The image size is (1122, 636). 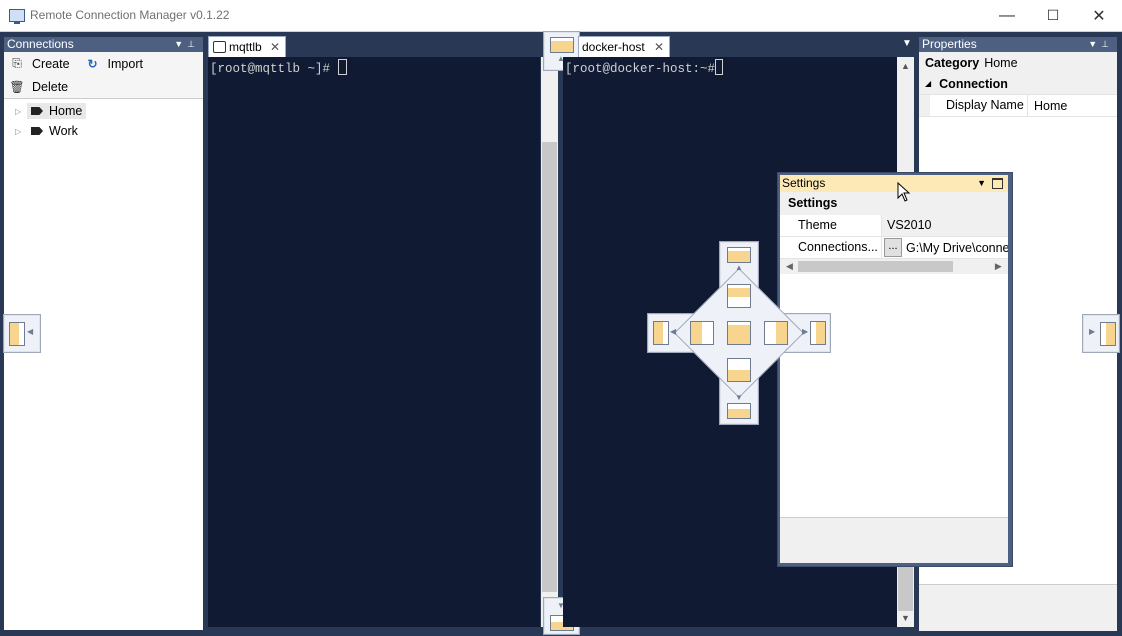 I want to click on connections-path: G:\My Drive\connec, so click(x=955, y=248).